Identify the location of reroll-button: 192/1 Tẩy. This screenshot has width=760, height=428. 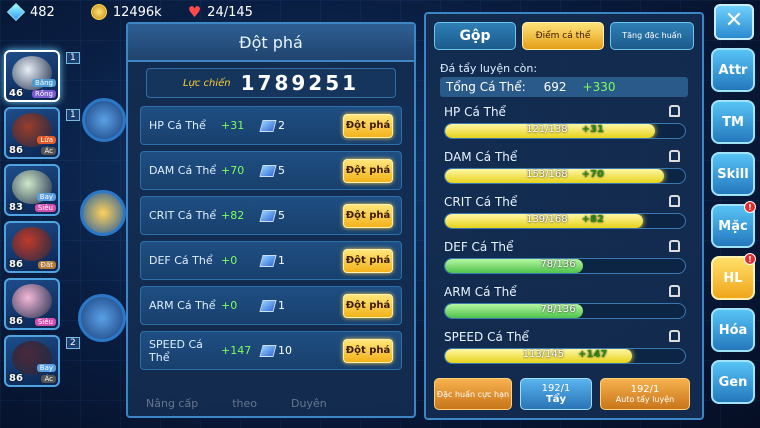
(556, 394).